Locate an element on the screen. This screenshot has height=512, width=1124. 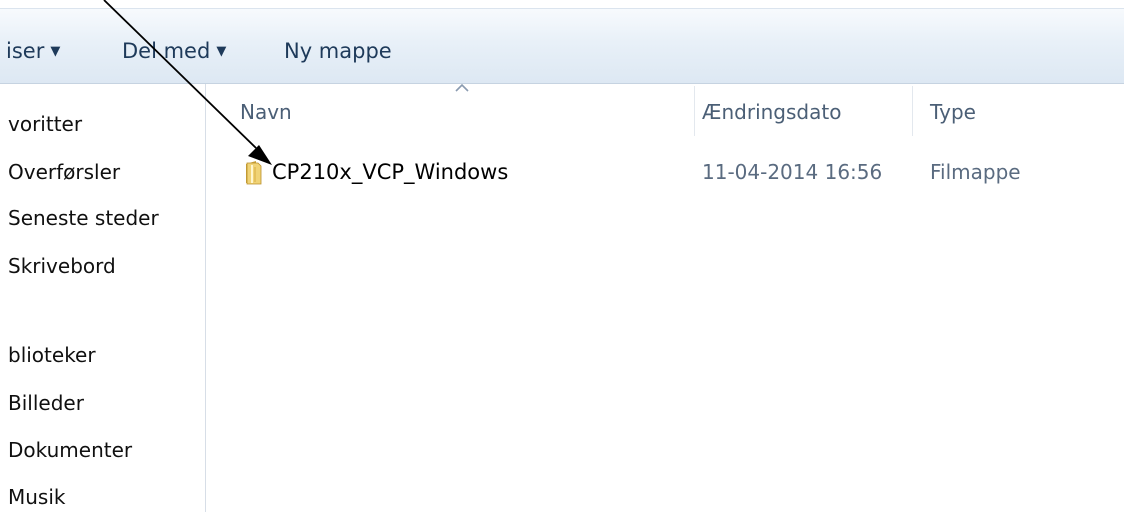
column-header-name: Navn is located at coordinates (266, 112).